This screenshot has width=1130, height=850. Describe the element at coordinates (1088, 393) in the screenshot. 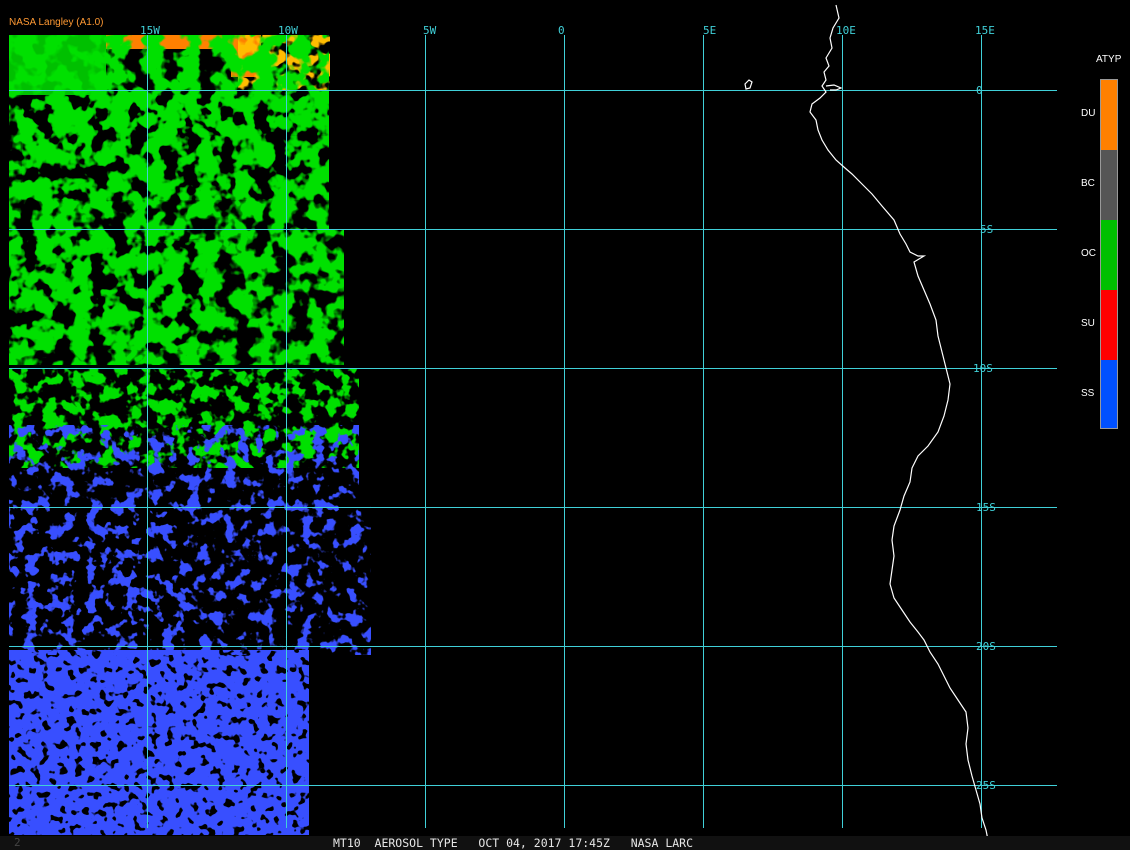

I see `legend-label-ss: SS` at that location.